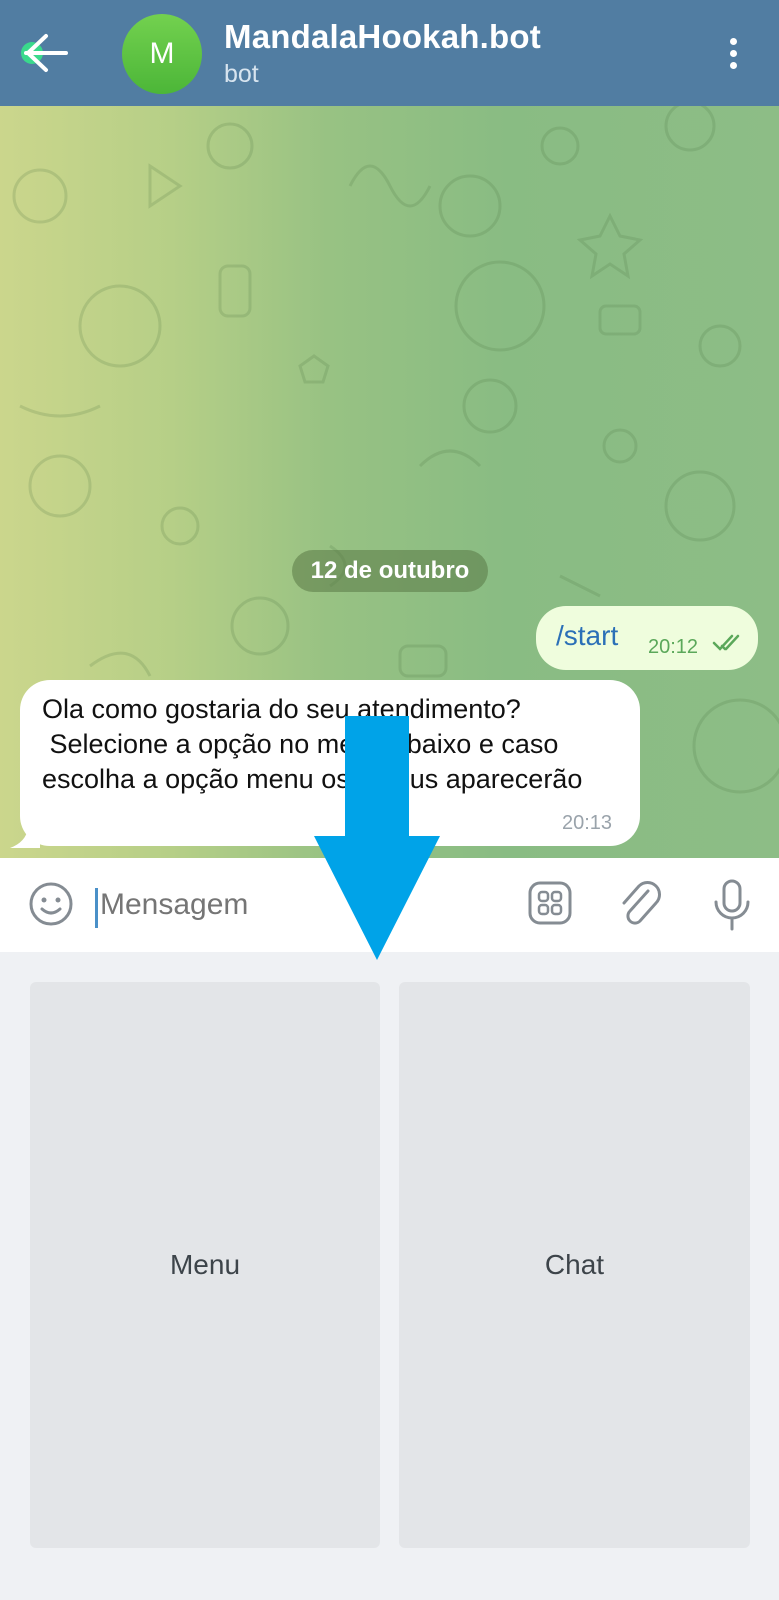 This screenshot has width=779, height=1600. What do you see at coordinates (550, 903) in the screenshot?
I see `apps-icon` at bounding box center [550, 903].